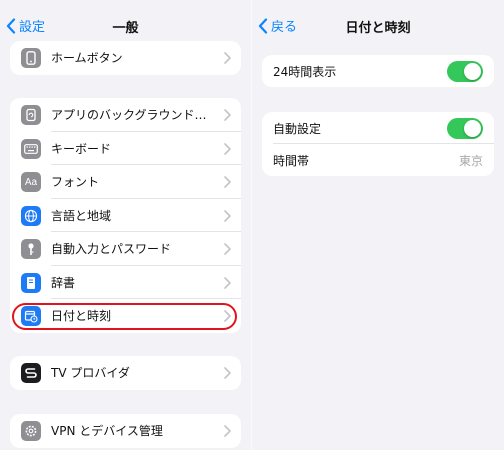  What do you see at coordinates (297, 128) in the screenshot?
I see `settings-row-label: 自動設定` at bounding box center [297, 128].